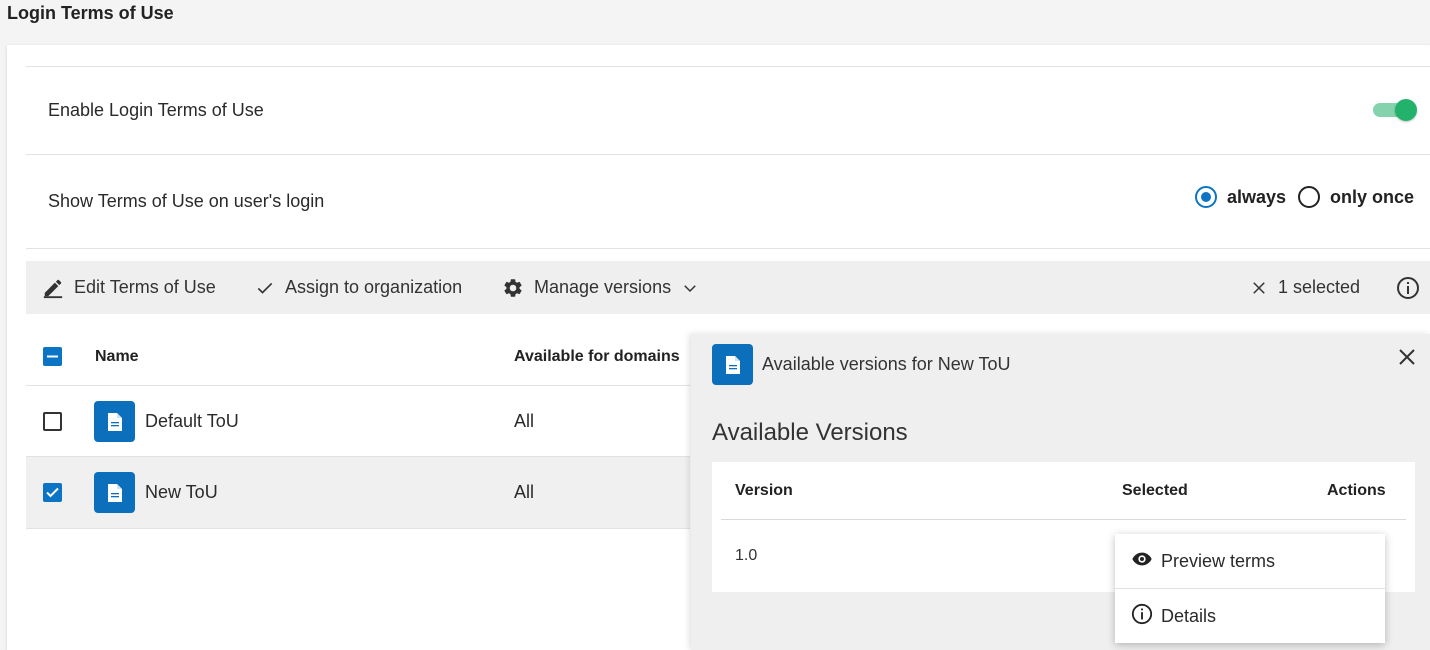 This screenshot has width=1430, height=650. Describe the element at coordinates (1356, 490) in the screenshot. I see `column-header-actions: Actions` at that location.